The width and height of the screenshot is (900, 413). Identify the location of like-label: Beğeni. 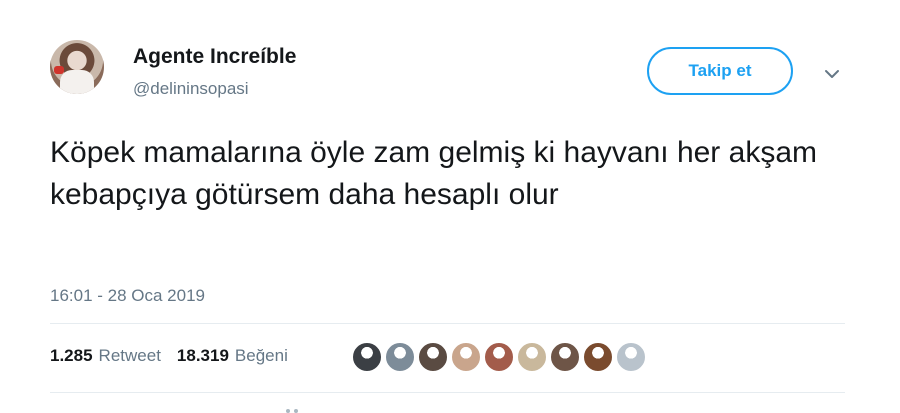
(261, 356).